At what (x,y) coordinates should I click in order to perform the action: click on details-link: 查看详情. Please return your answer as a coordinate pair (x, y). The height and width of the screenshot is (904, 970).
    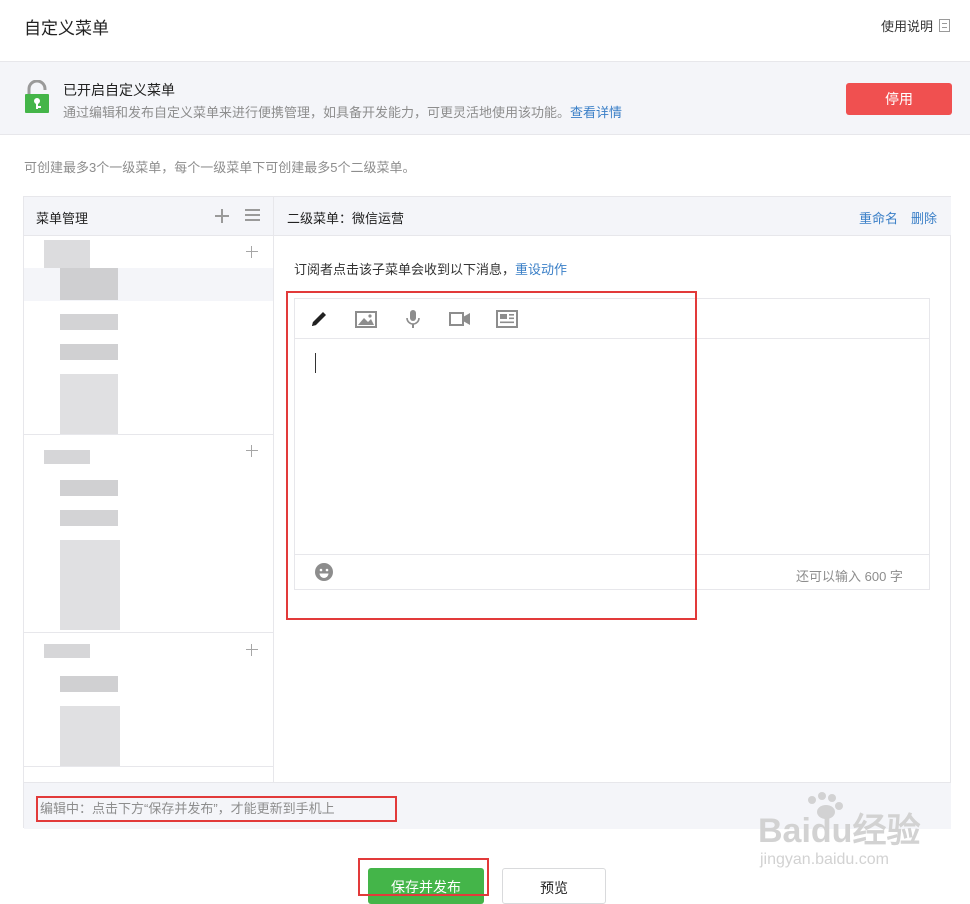
    Looking at the image, I should click on (596, 112).